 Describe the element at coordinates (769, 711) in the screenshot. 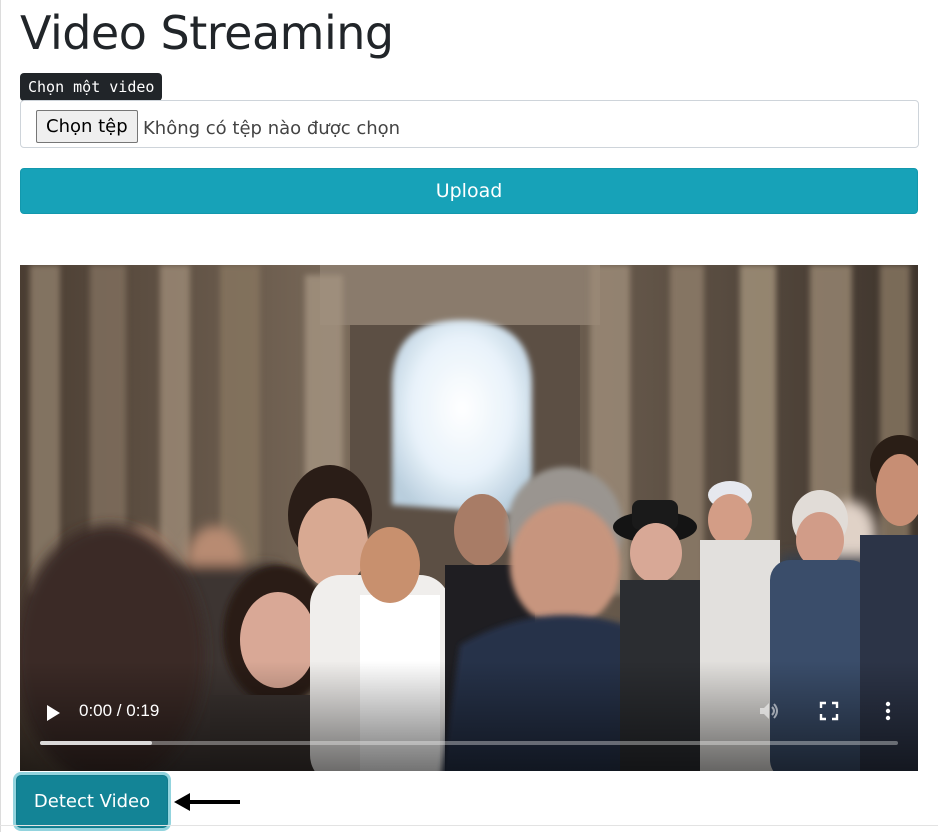

I see `volume-icon` at that location.